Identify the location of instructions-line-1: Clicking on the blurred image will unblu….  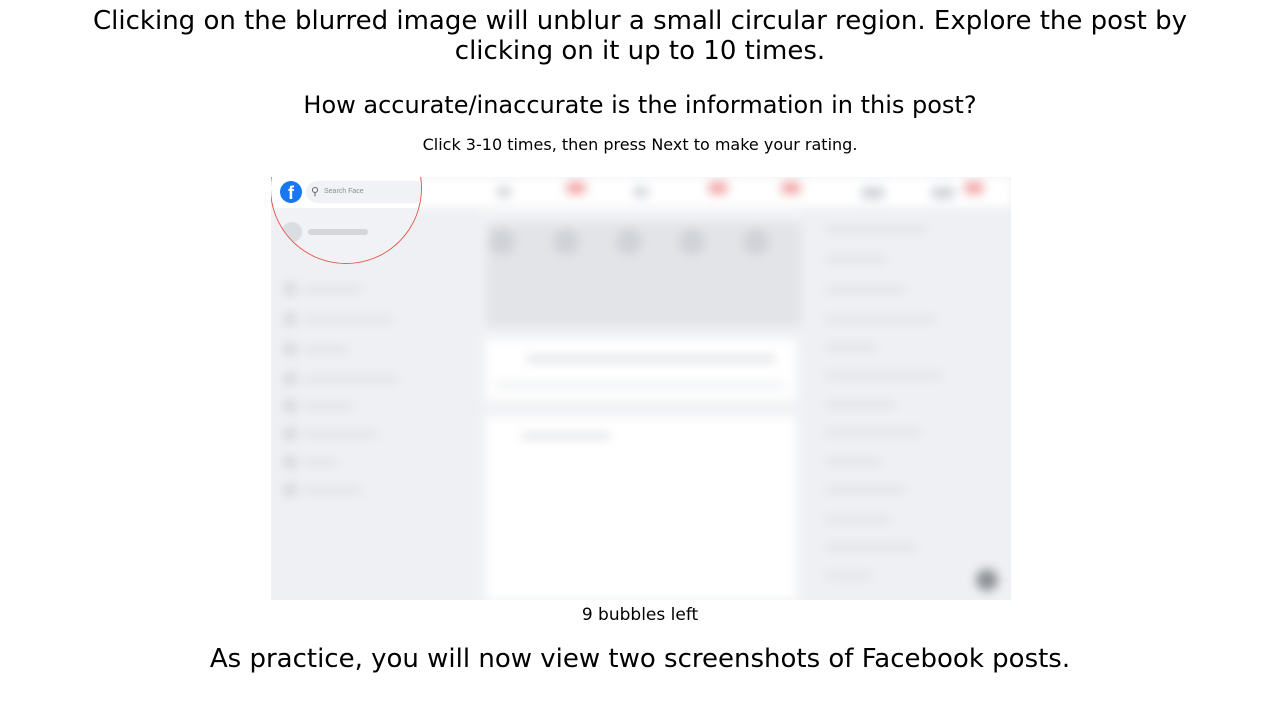
(640, 21).